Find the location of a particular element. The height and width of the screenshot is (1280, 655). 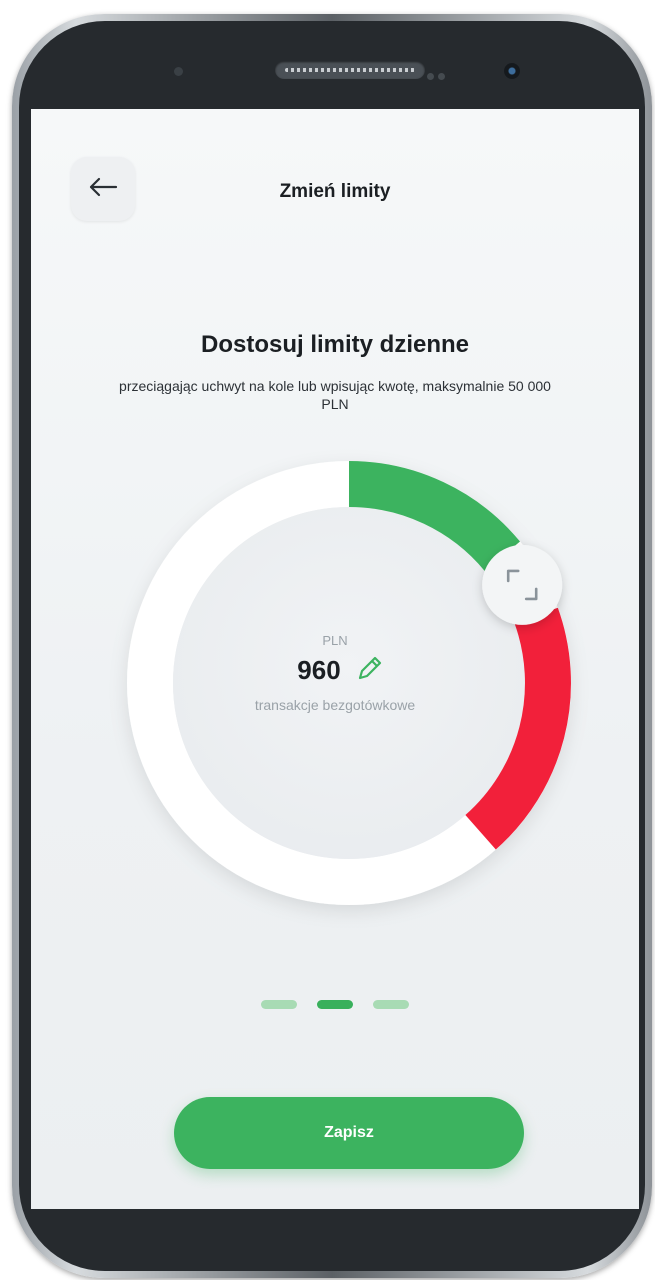

save-button: Zapisz is located at coordinates (349, 1133).